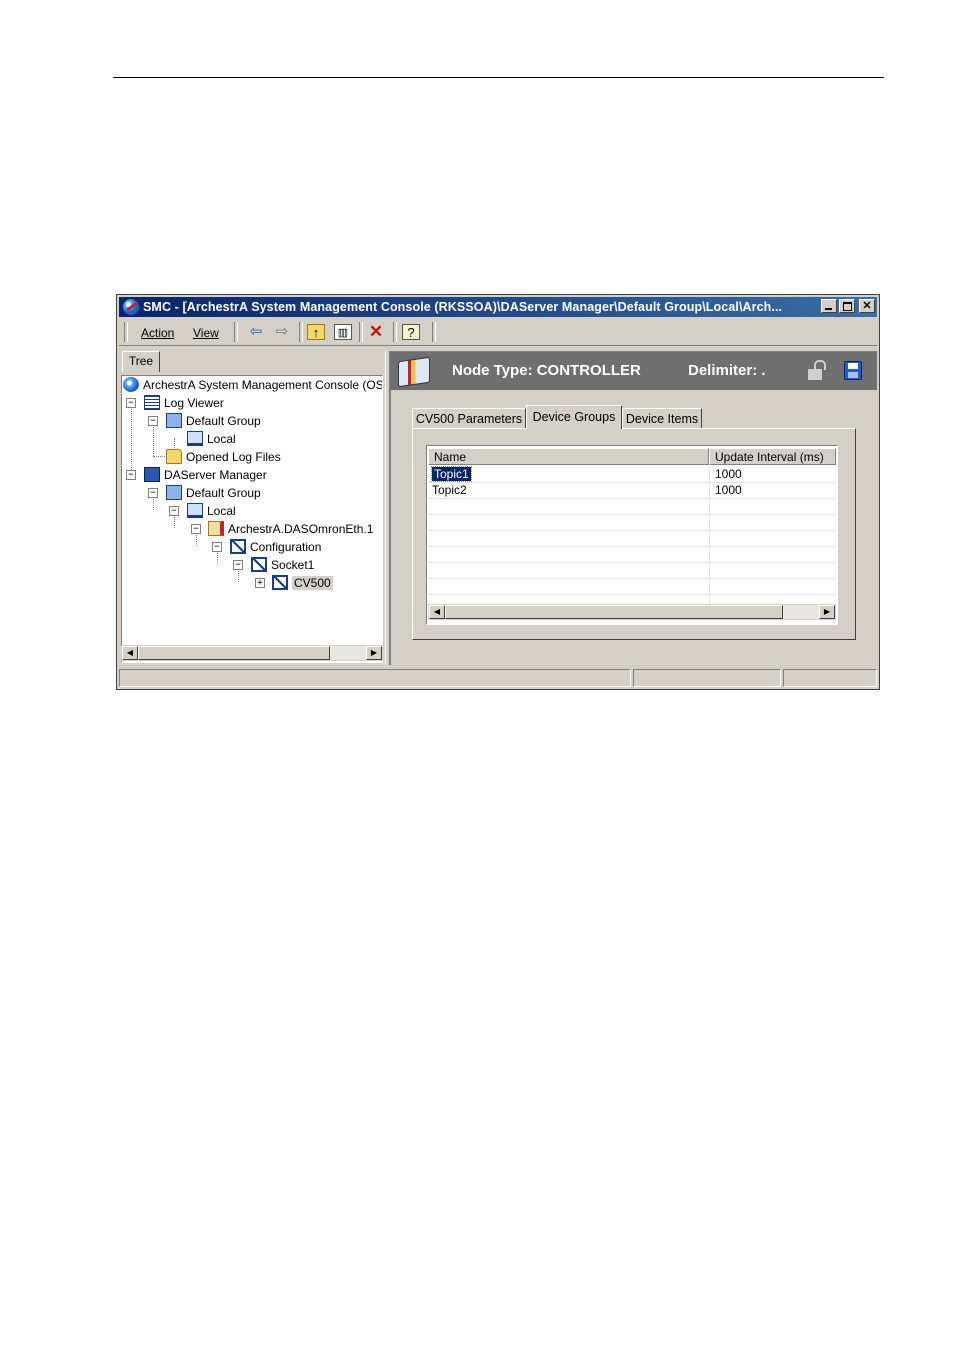 This screenshot has height=1350, width=954. I want to click on table-cell-name: Topic2, so click(447, 490).